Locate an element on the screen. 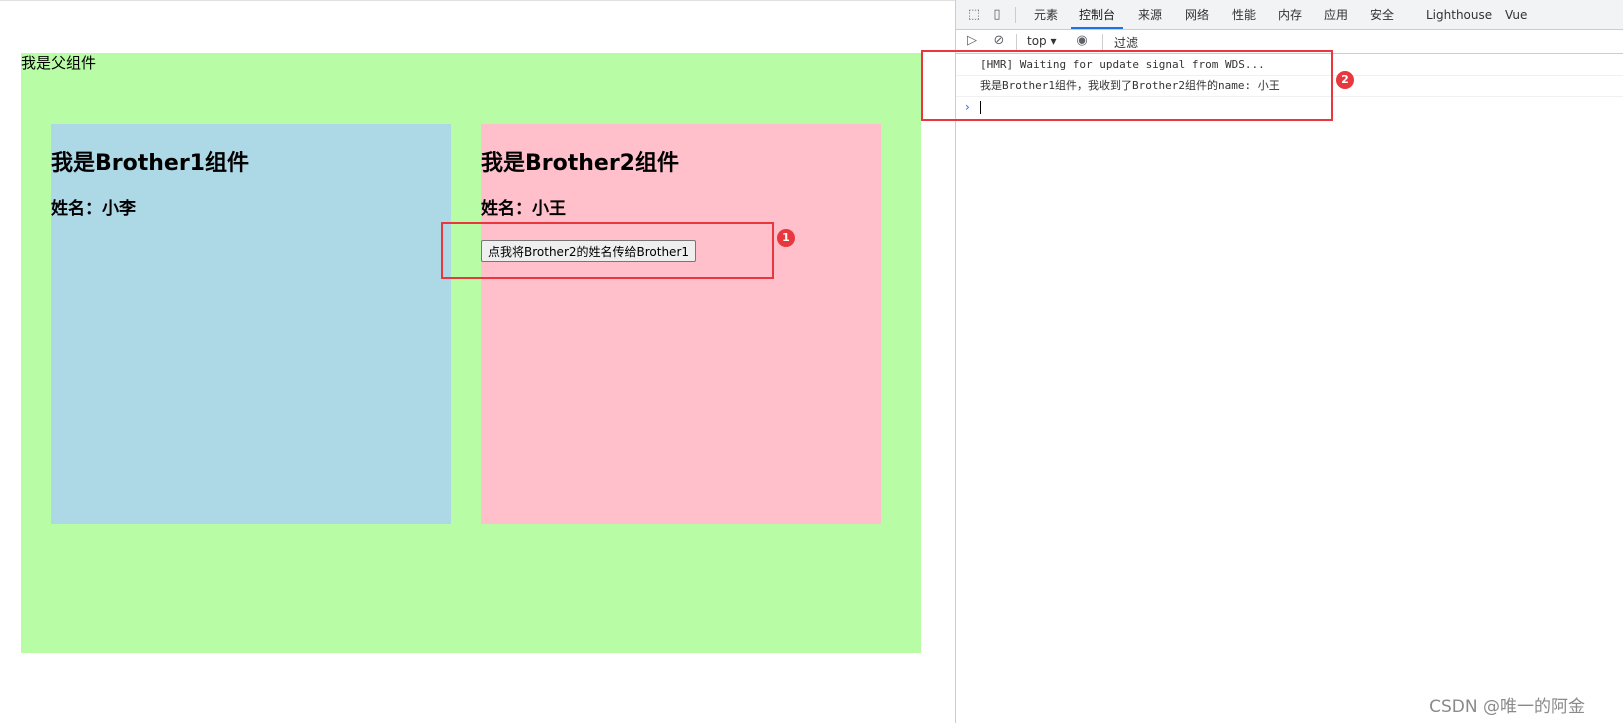 This screenshot has height=723, width=1623. clear-console-icon: ⊘ is located at coordinates (999, 41).